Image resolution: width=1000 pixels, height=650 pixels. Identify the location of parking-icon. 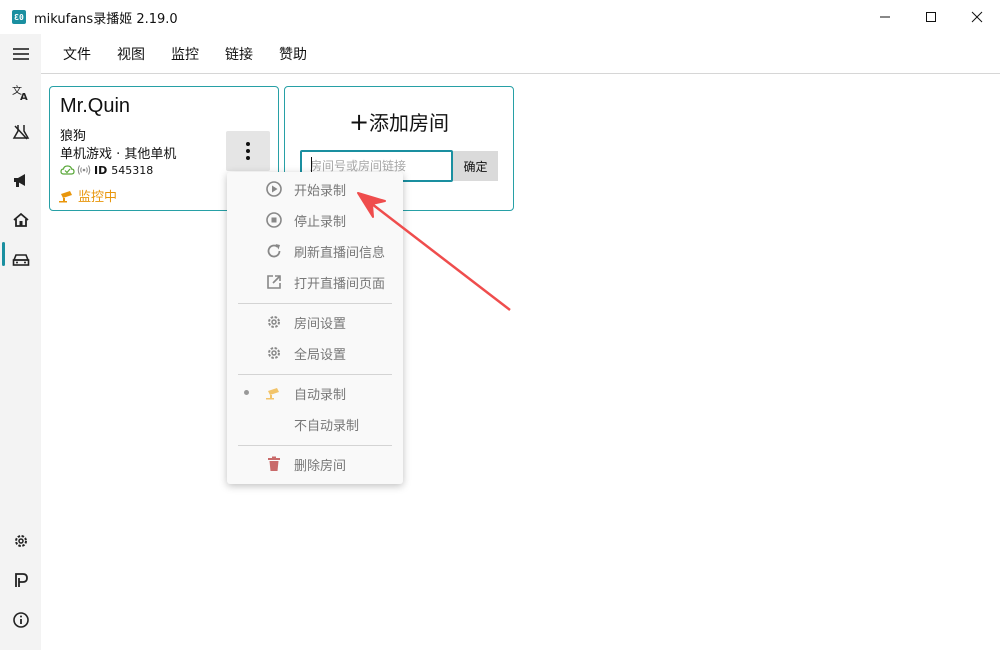
(21, 580).